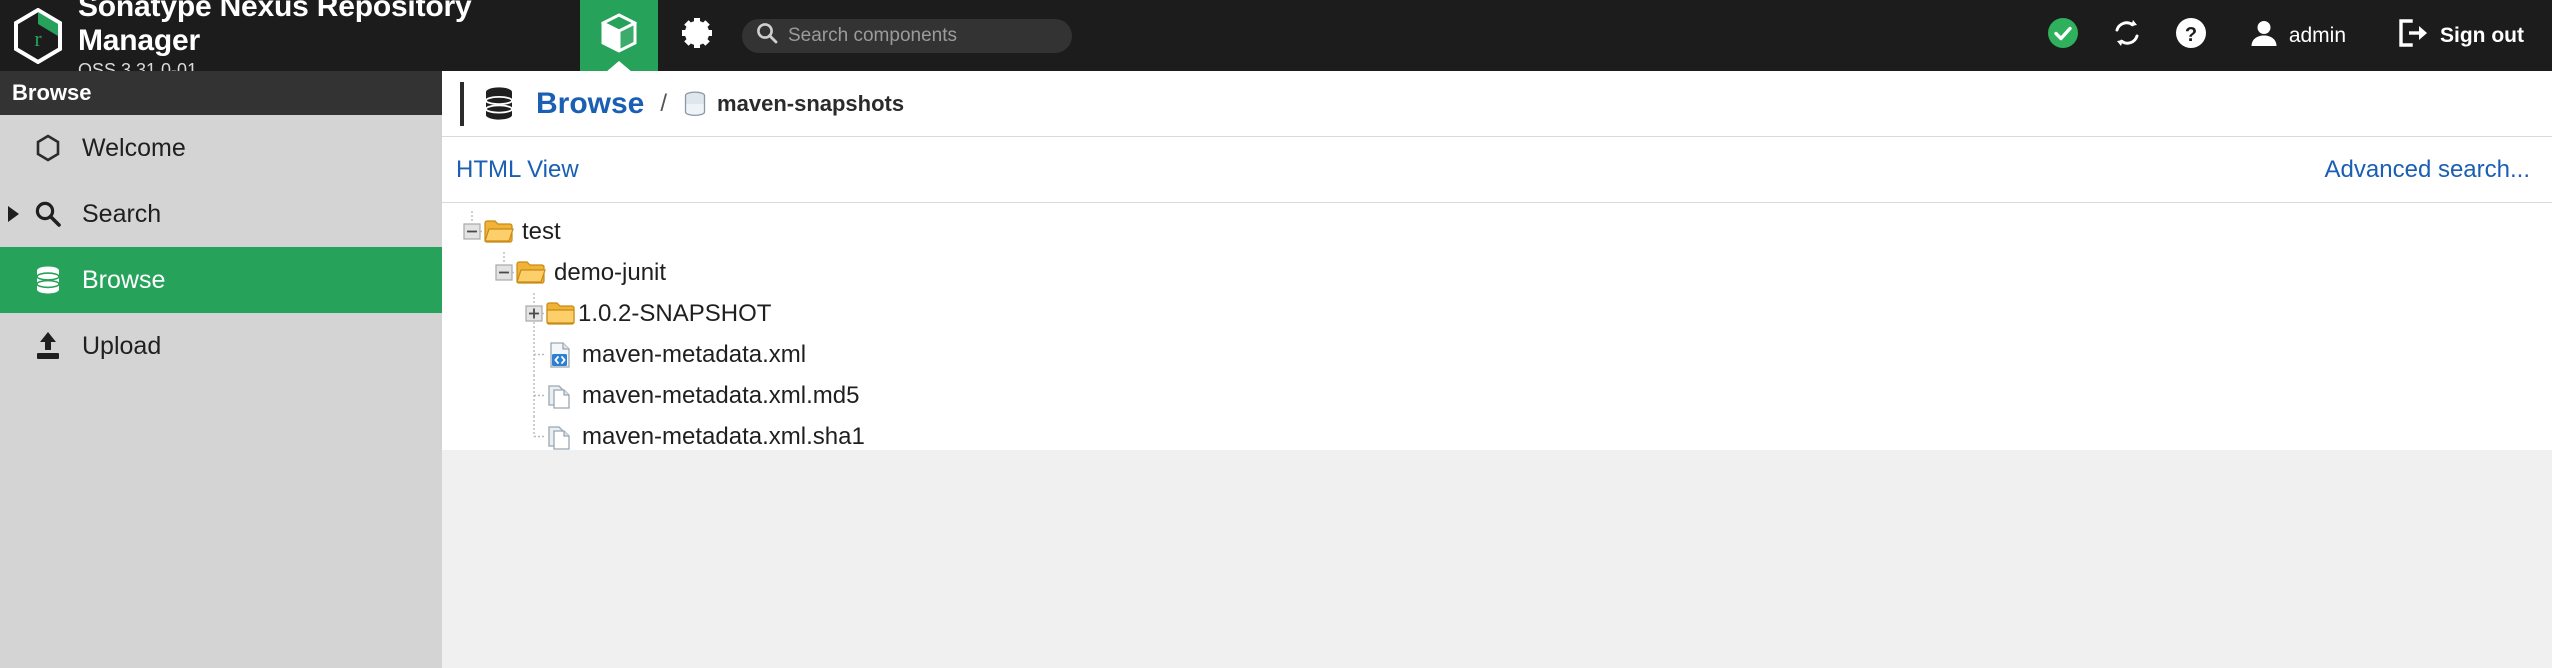 Image resolution: width=2552 pixels, height=668 pixels. What do you see at coordinates (1497, 231) in the screenshot?
I see `tree-node: test` at bounding box center [1497, 231].